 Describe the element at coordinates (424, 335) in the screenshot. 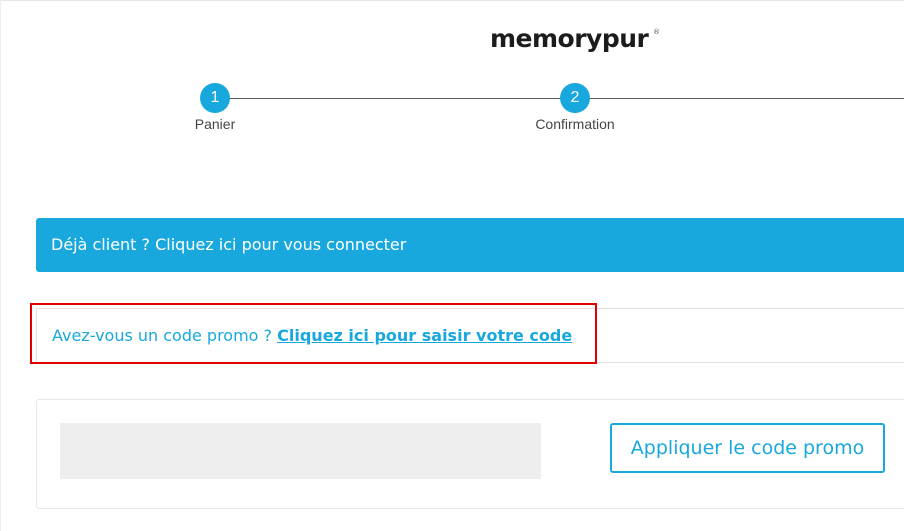

I see `promo-show-link: Cliquez ici pour saisir votre code` at that location.